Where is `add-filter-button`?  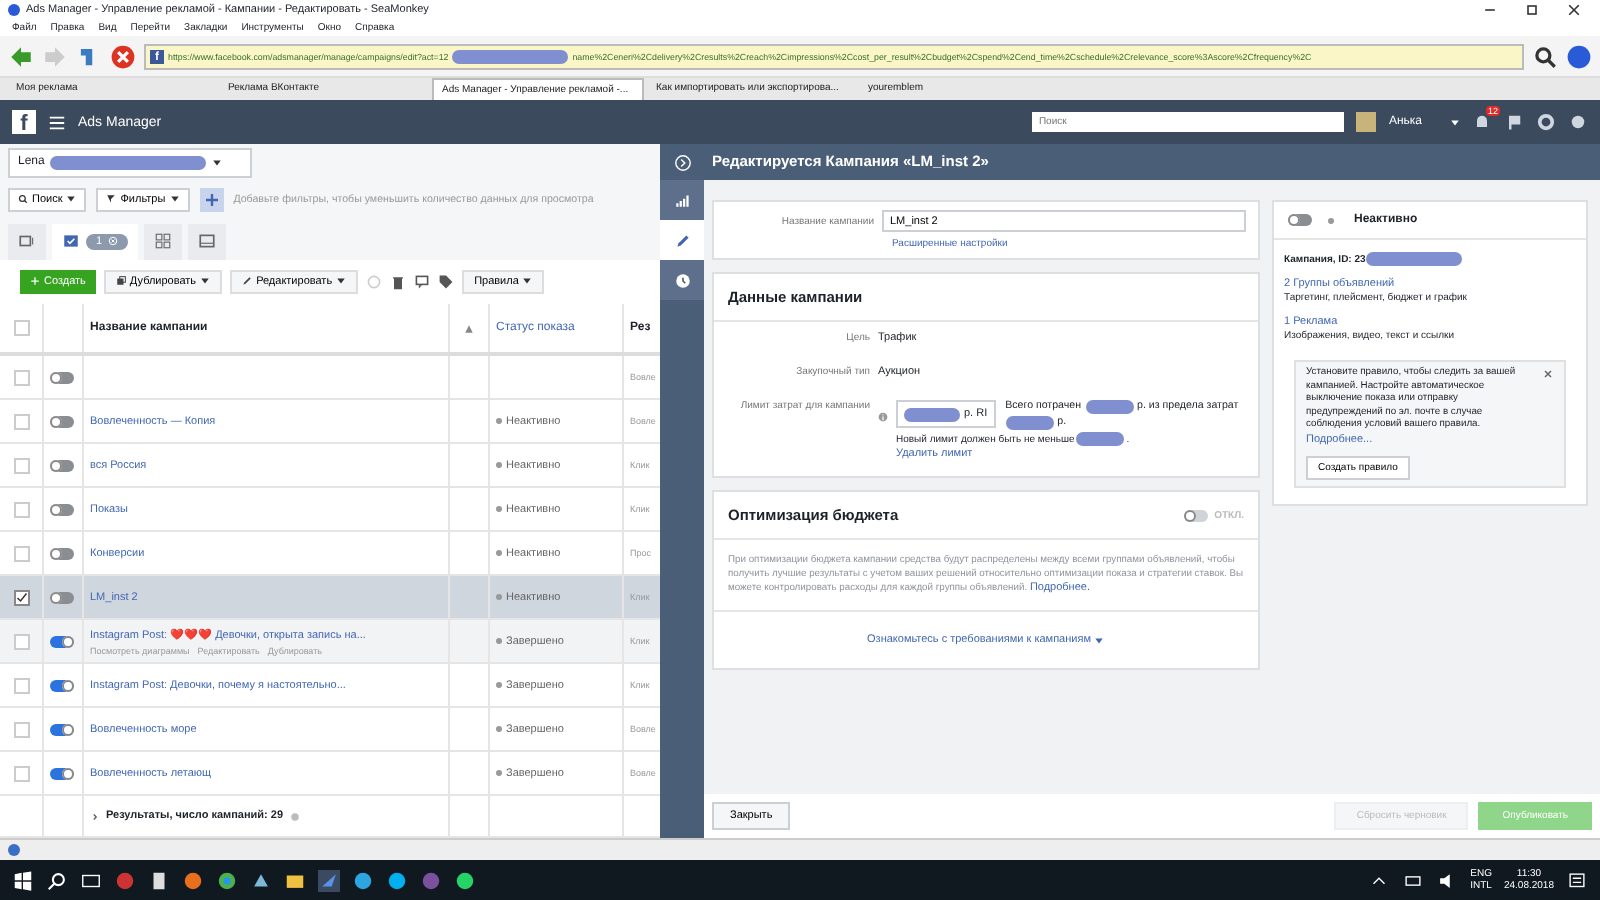
add-filter-button is located at coordinates (211, 199).